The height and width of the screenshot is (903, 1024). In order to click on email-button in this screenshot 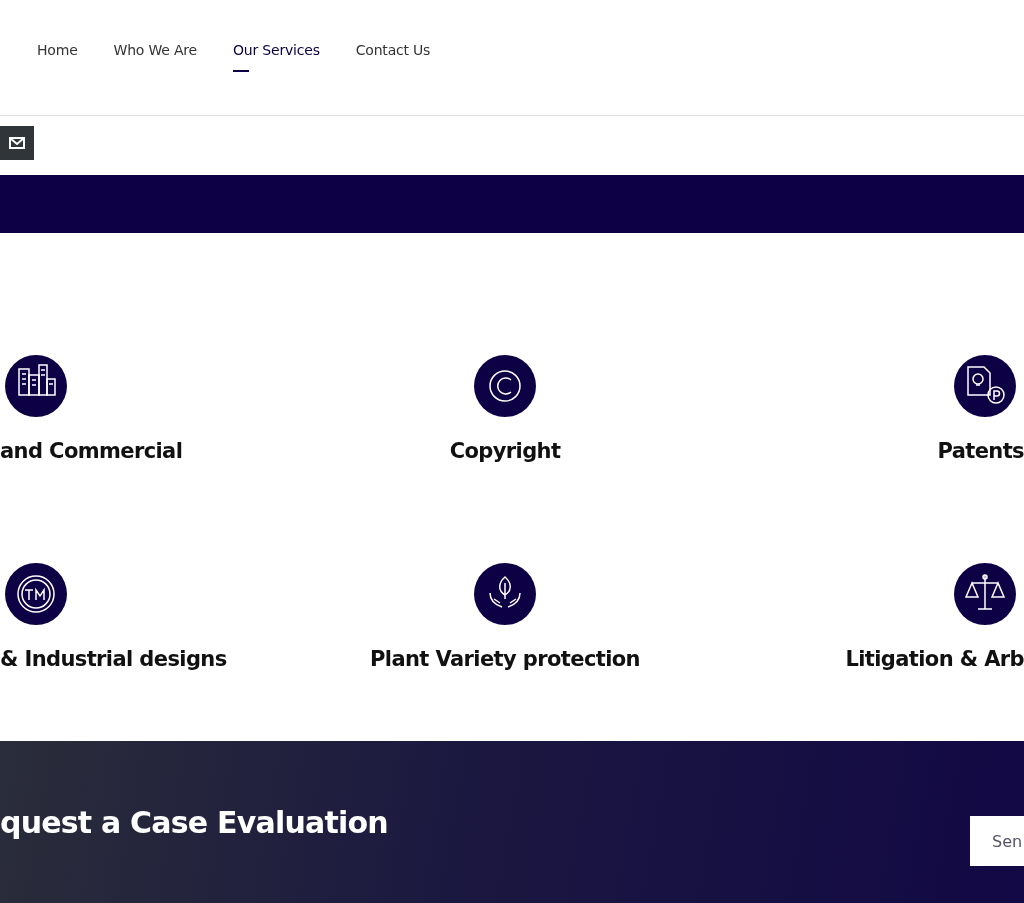, I will do `click(17, 143)`.